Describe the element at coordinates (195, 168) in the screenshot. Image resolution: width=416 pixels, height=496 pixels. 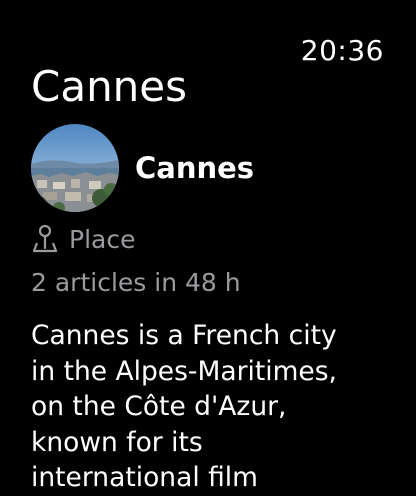
I see `entity-name: Cannes` at that location.